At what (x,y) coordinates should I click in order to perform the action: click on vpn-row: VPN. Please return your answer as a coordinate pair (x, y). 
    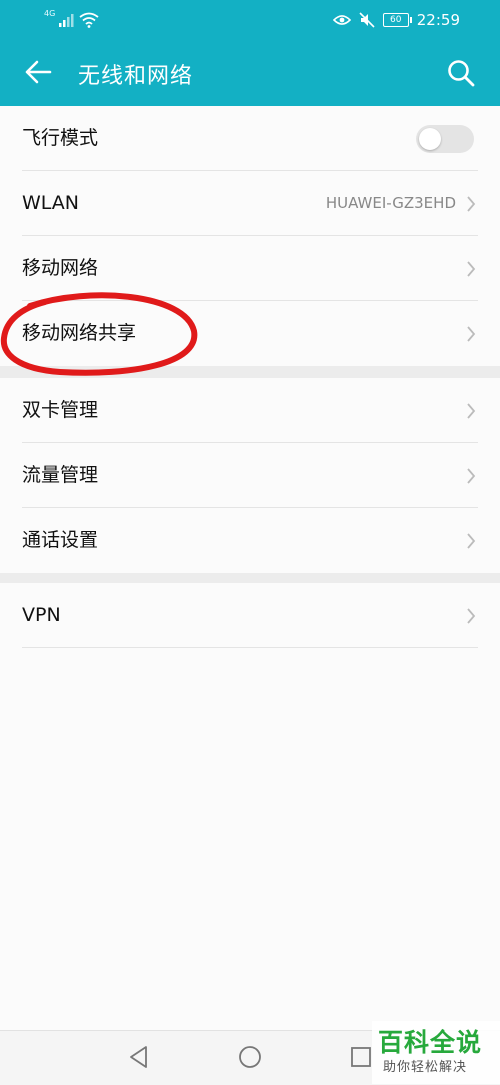
    Looking at the image, I should click on (250, 615).